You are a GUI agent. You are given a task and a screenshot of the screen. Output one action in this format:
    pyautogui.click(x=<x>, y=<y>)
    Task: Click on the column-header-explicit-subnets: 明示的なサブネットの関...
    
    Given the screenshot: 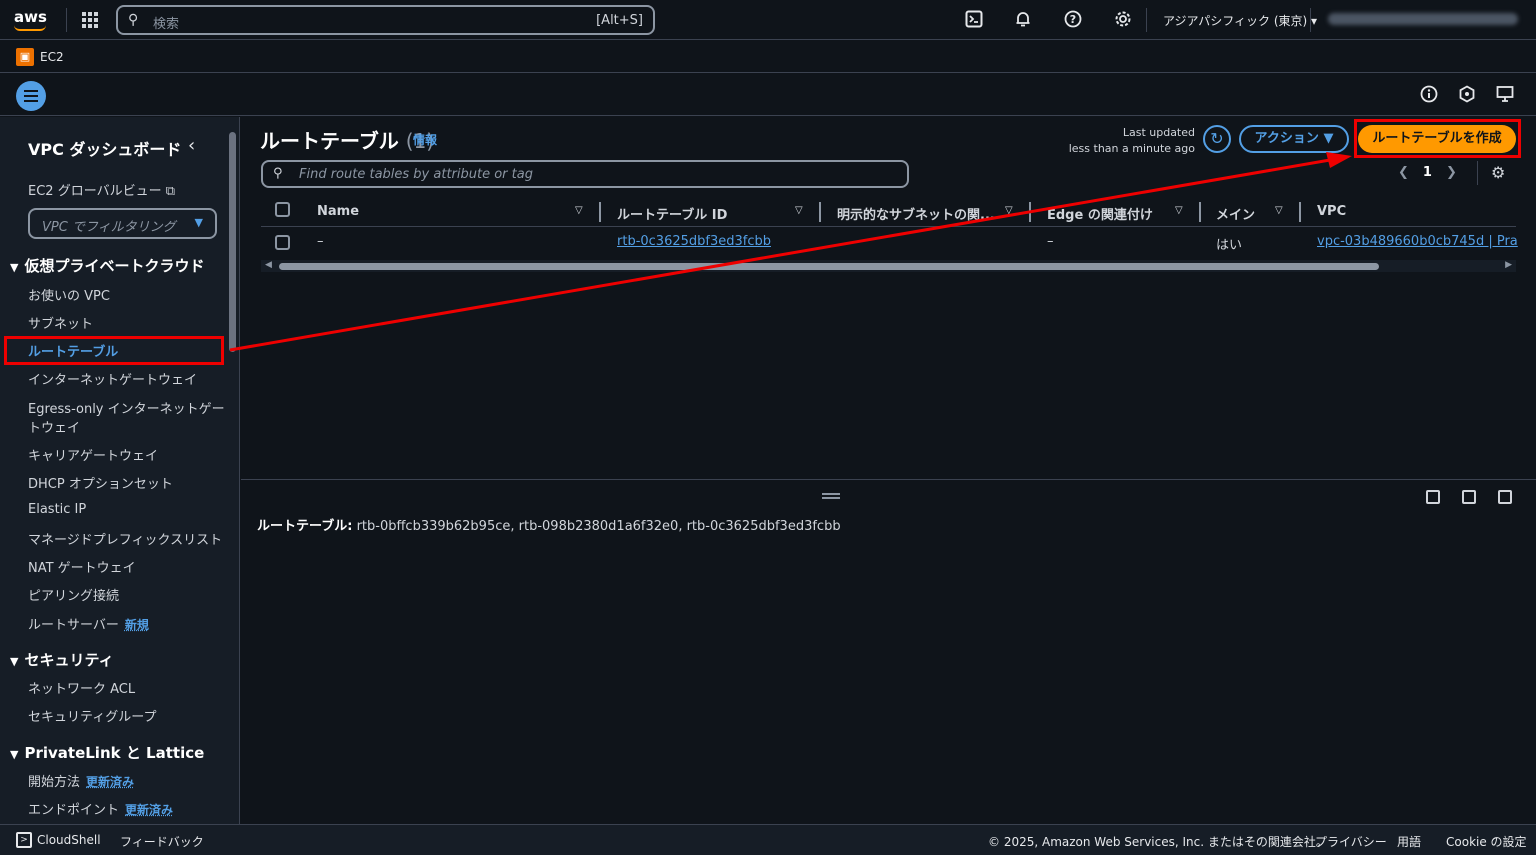 What is the action you would take?
    pyautogui.click(x=916, y=213)
    